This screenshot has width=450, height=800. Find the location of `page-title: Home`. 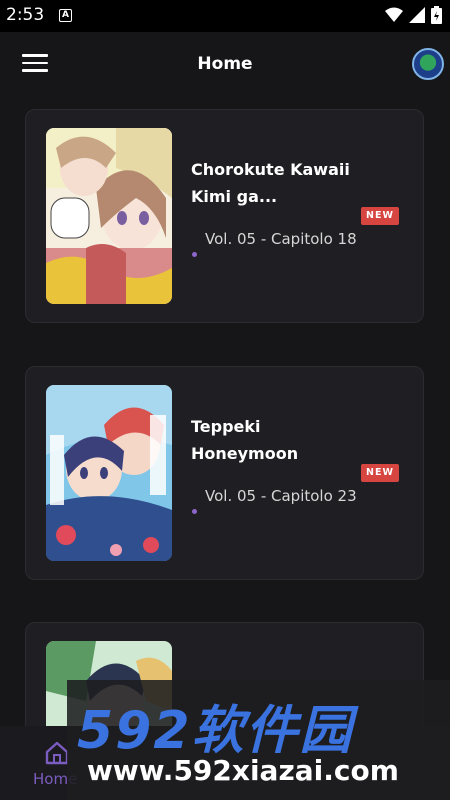

page-title: Home is located at coordinates (225, 64).